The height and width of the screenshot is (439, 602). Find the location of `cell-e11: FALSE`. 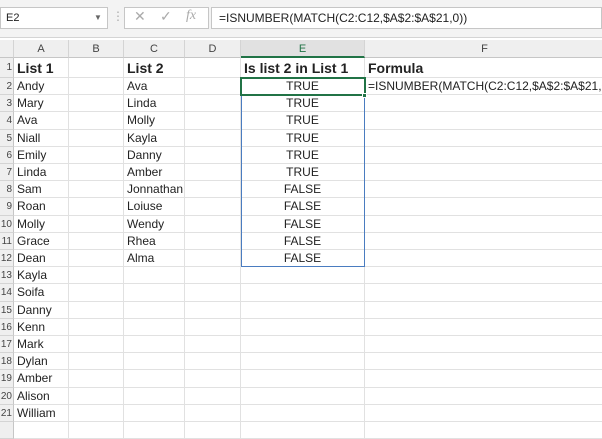

cell-e11: FALSE is located at coordinates (303, 241).